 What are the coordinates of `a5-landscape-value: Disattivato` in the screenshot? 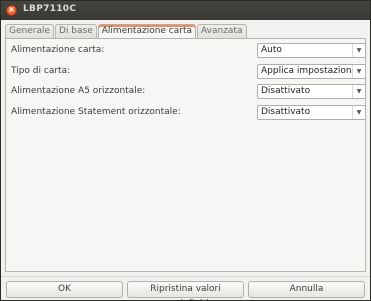 It's located at (286, 91).